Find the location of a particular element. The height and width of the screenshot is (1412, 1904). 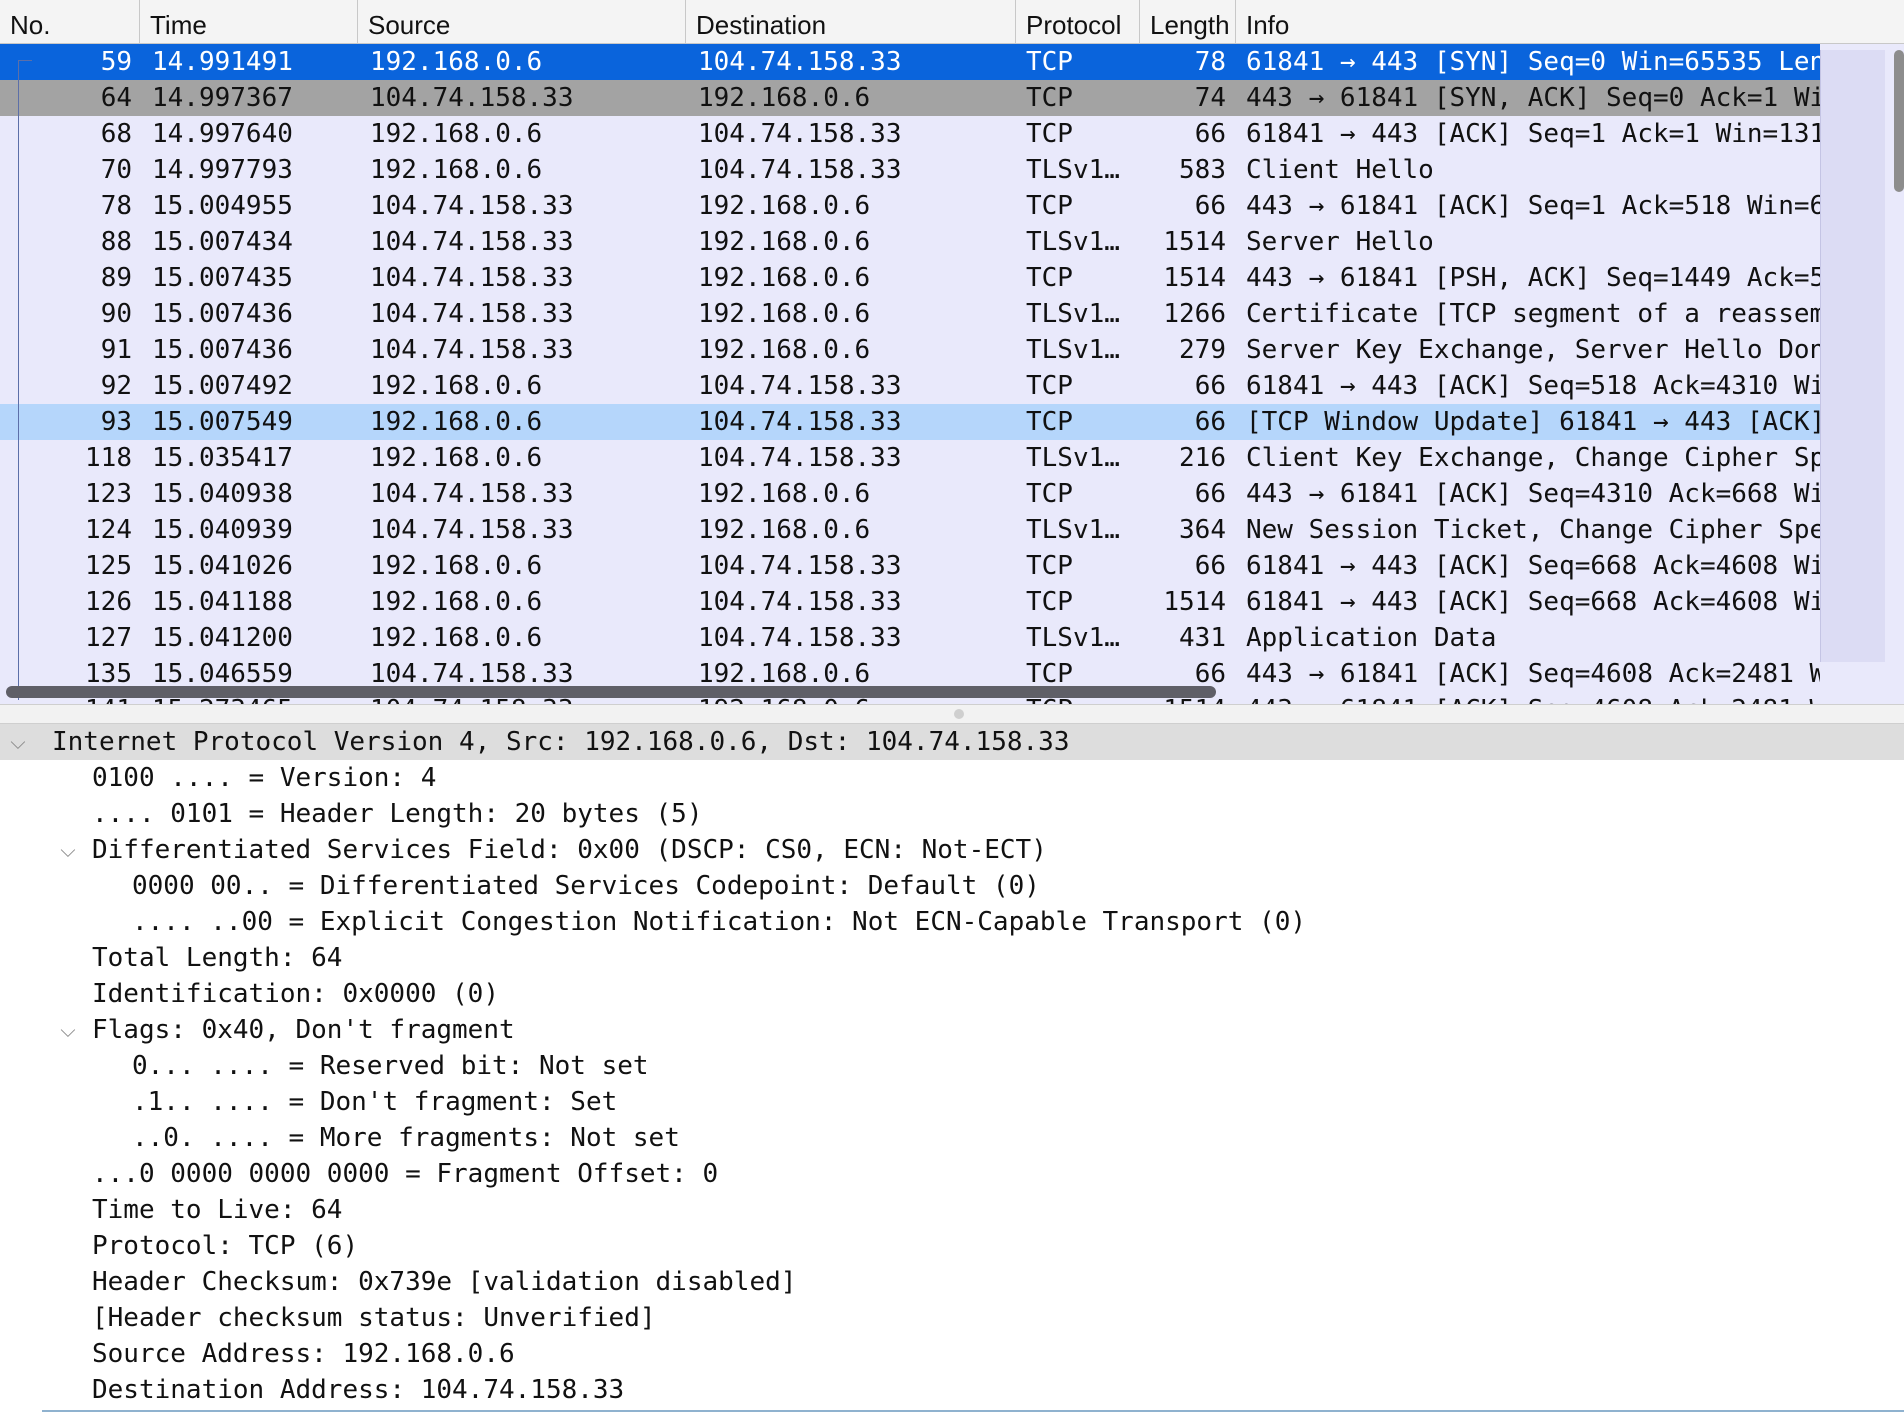

packet-time: 15.007436 is located at coordinates (222, 314).